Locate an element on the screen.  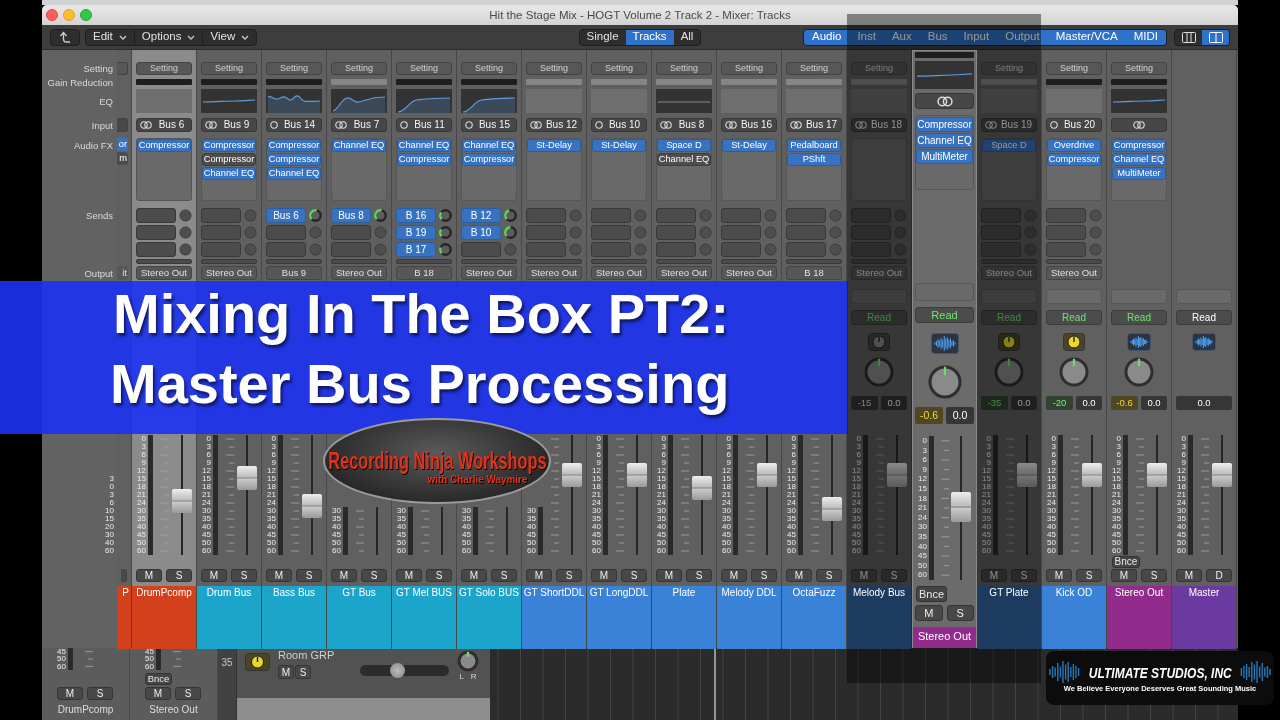
plugin-button: Space D is located at coordinates (1009, 145).